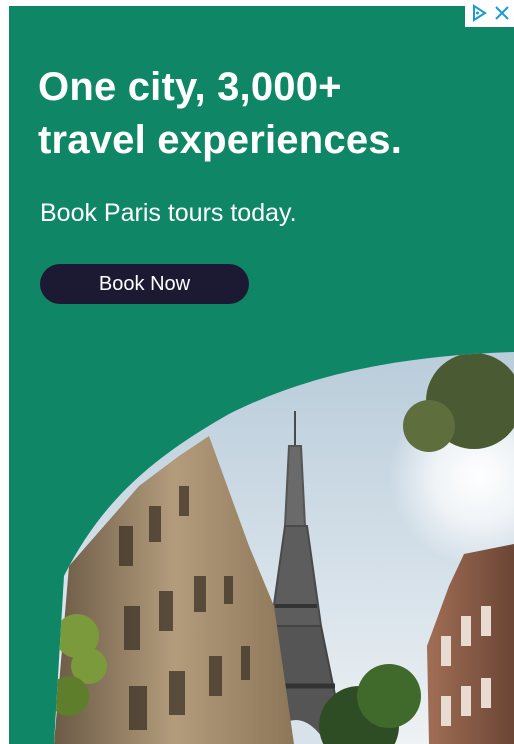 This screenshot has width=514, height=744. What do you see at coordinates (168, 213) in the screenshot?
I see `subheadline: Book Paris tours today.` at bounding box center [168, 213].